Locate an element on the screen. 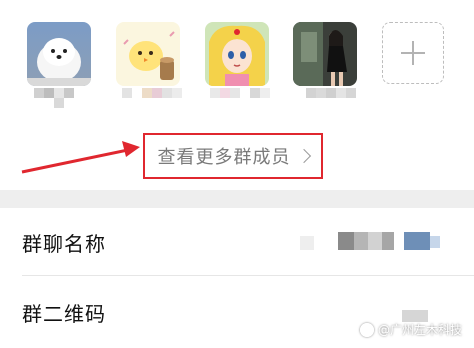  group-name-value-mosaic is located at coordinates (370, 243).